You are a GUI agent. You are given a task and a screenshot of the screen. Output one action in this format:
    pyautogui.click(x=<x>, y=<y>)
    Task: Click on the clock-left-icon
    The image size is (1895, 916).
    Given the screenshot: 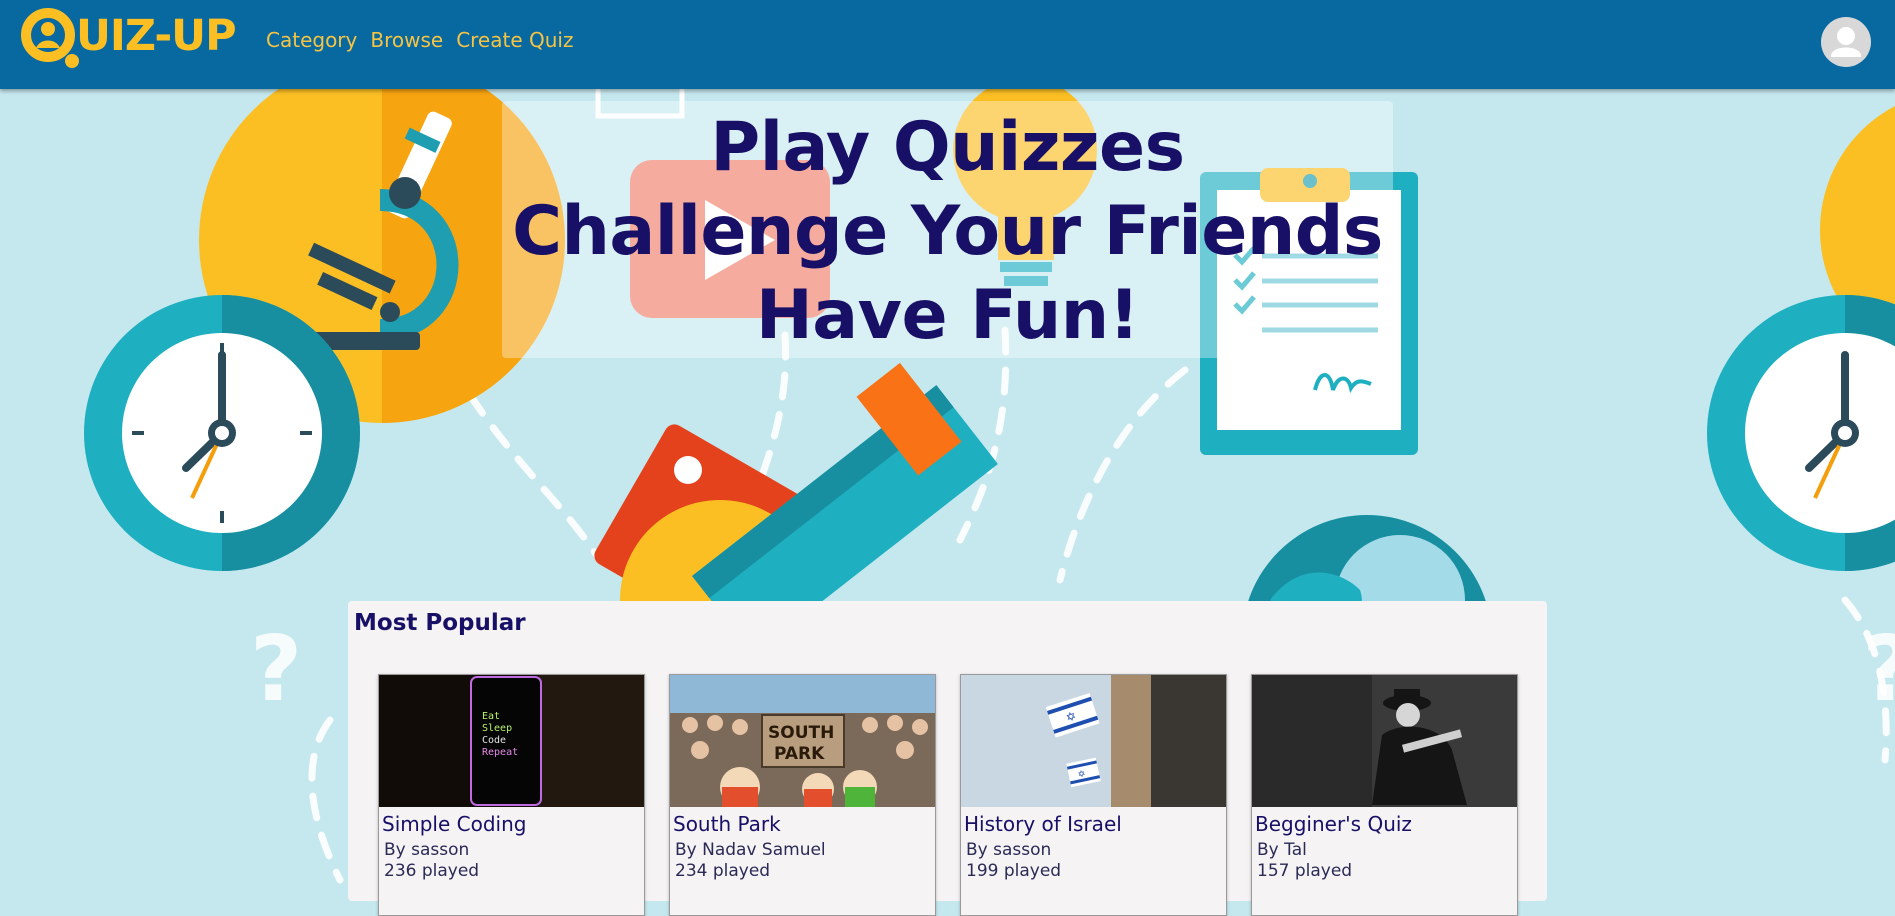 What is the action you would take?
    pyautogui.click(x=222, y=433)
    